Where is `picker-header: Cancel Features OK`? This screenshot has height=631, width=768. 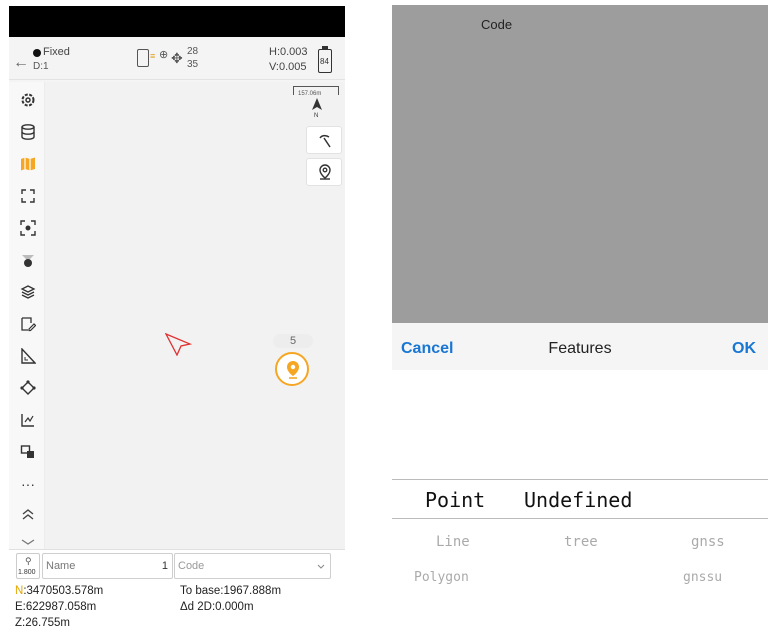 picker-header: Cancel Features OK is located at coordinates (580, 346).